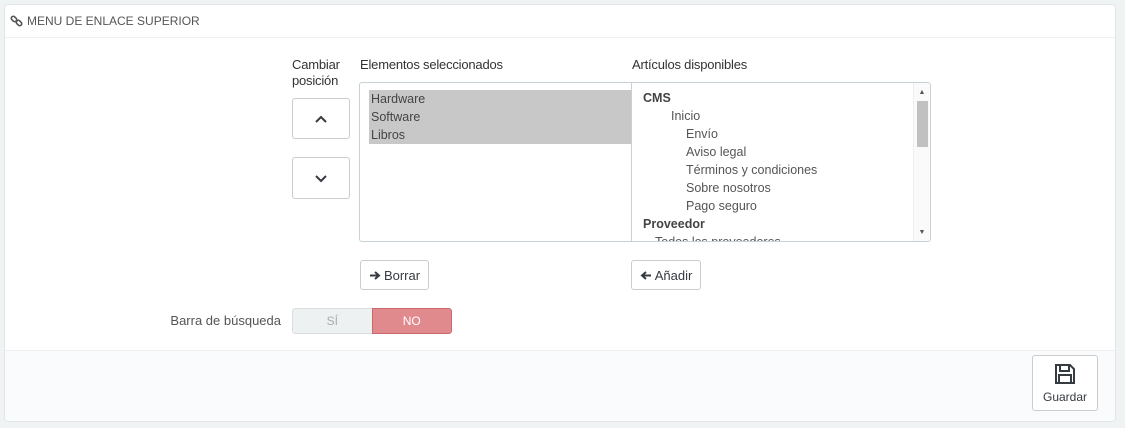 The height and width of the screenshot is (428, 1125). I want to click on panel-title: MENU DE ENLACE SUPERIOR, so click(113, 21).